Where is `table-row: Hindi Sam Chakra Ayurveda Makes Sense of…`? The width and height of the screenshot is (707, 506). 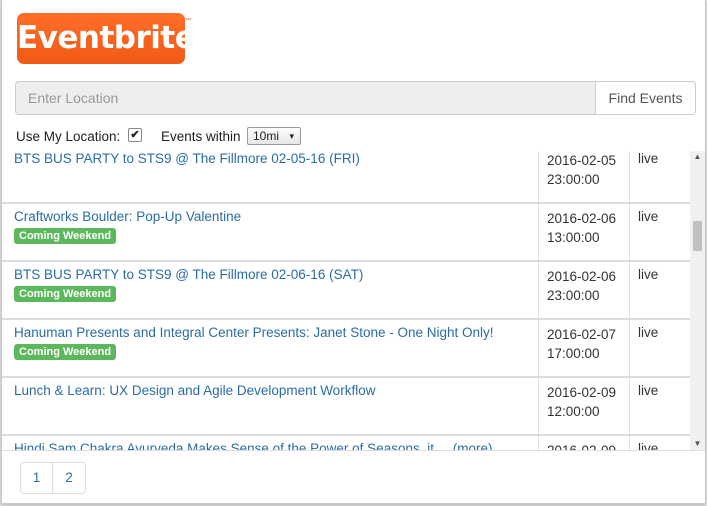
table-row: Hindi Sam Chakra Ayurveda Makes Sense of… is located at coordinates (346, 442).